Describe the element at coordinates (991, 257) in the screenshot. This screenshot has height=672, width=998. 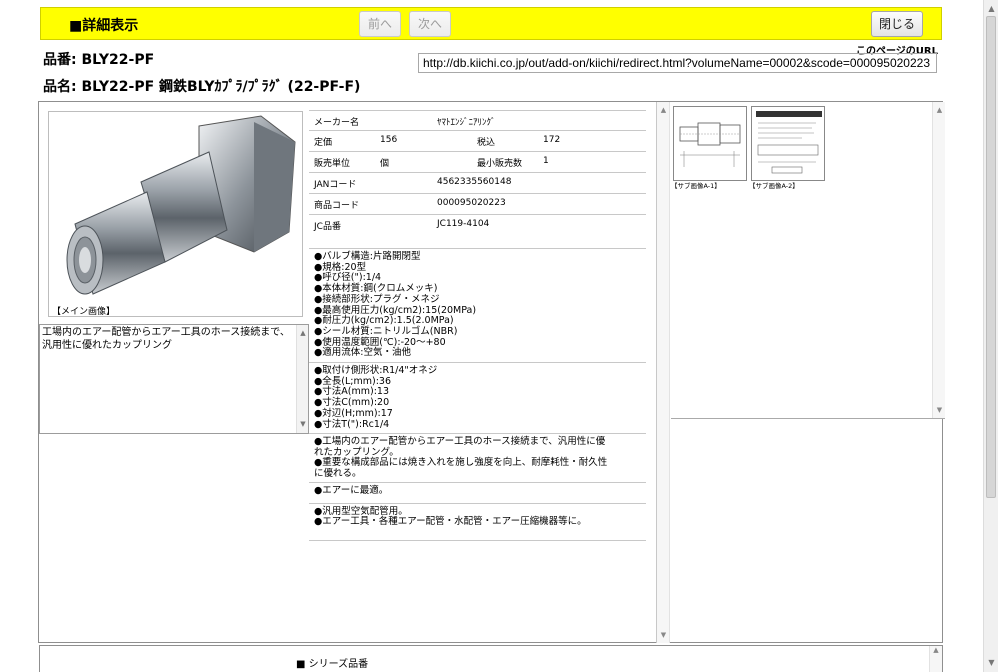
I see `scrollbar-thumb` at that location.